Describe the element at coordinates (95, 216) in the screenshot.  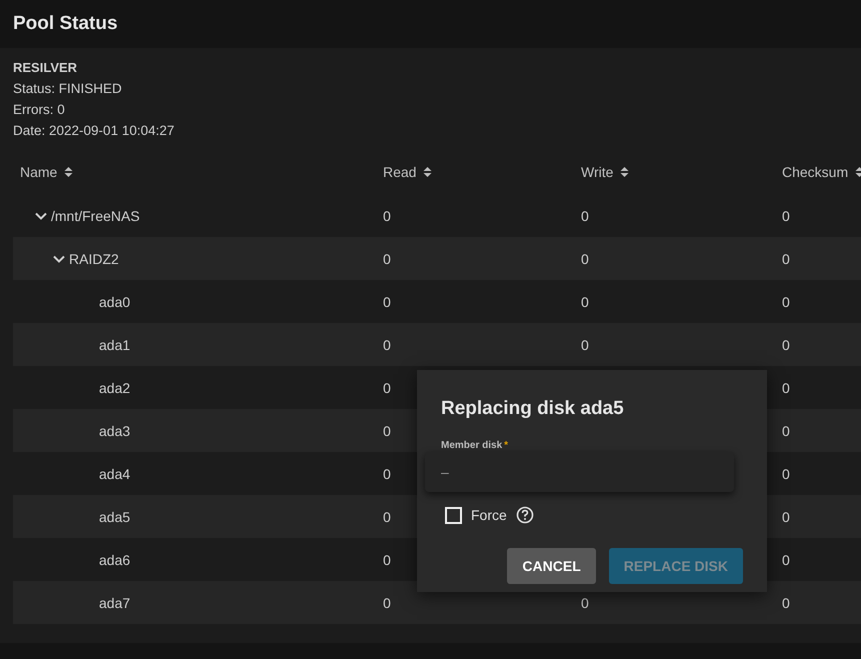
I see `table-cell: /mnt/FreeNAS` at that location.